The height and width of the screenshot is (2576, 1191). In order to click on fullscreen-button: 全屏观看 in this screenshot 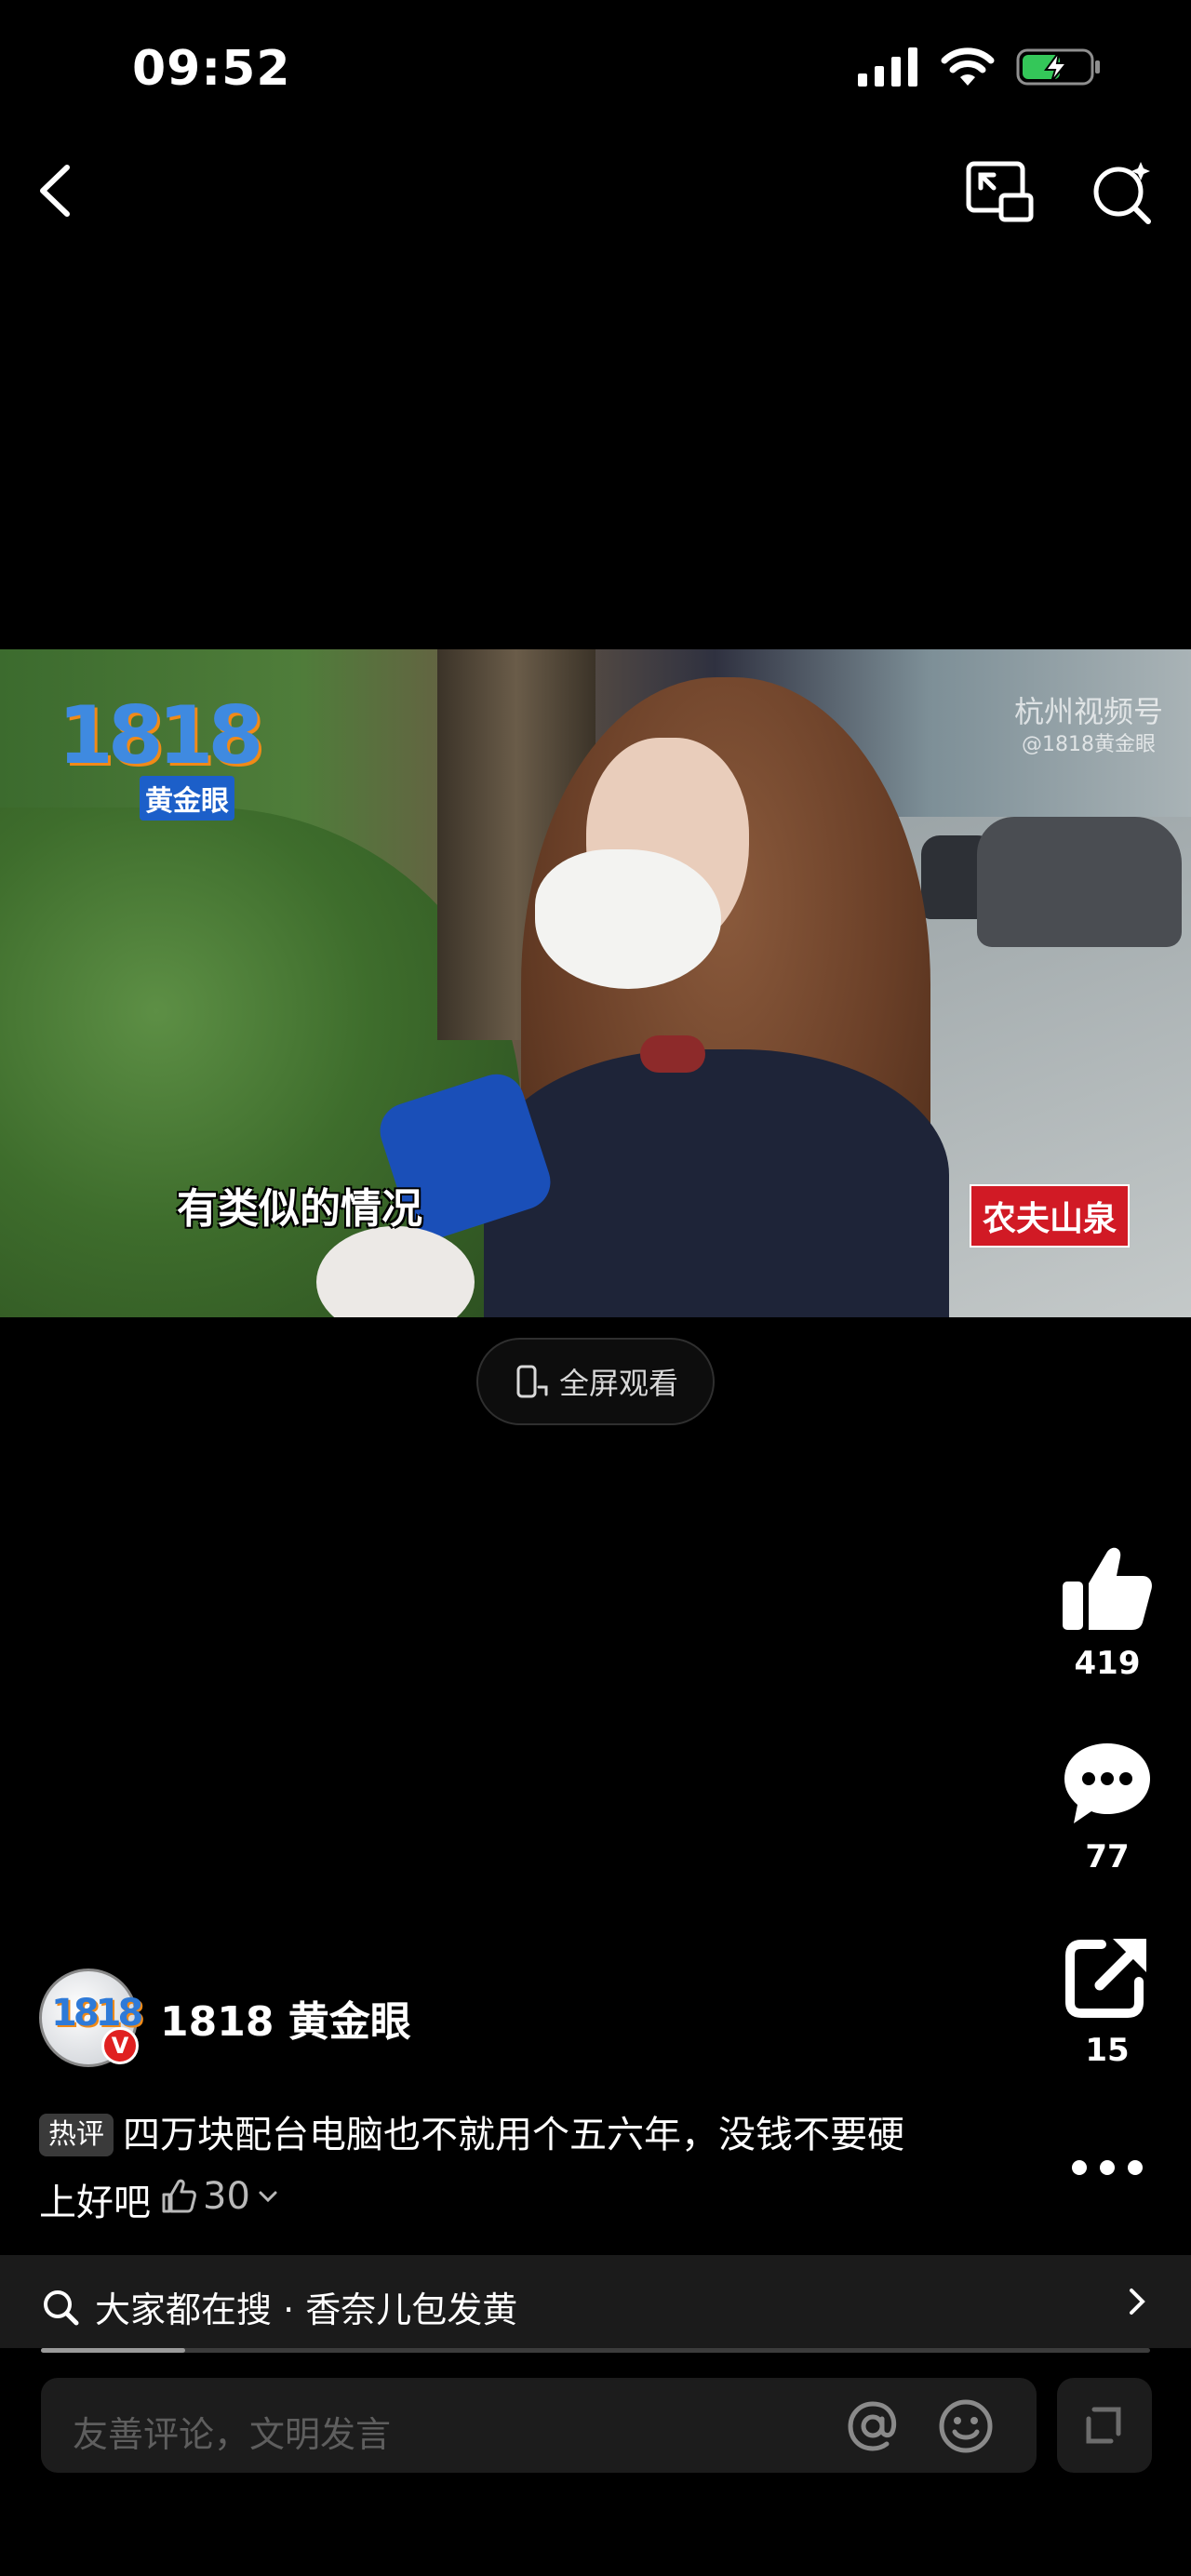, I will do `click(595, 1381)`.